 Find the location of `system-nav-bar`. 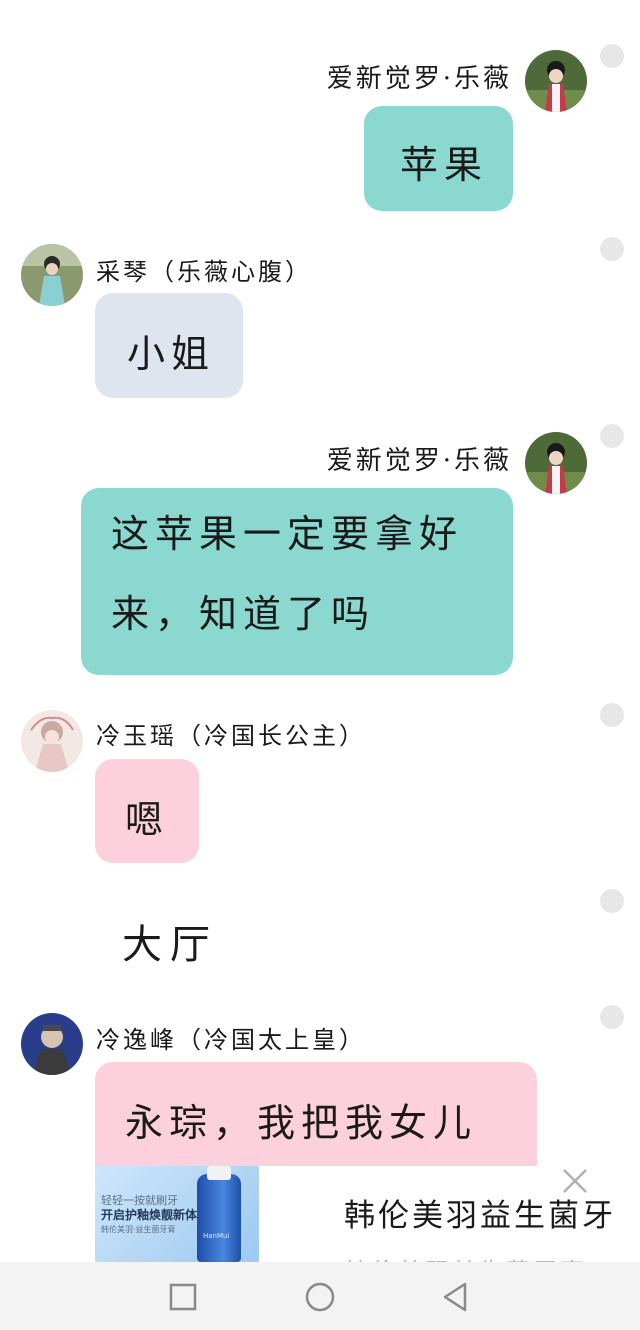

system-nav-bar is located at coordinates (320, 1296).